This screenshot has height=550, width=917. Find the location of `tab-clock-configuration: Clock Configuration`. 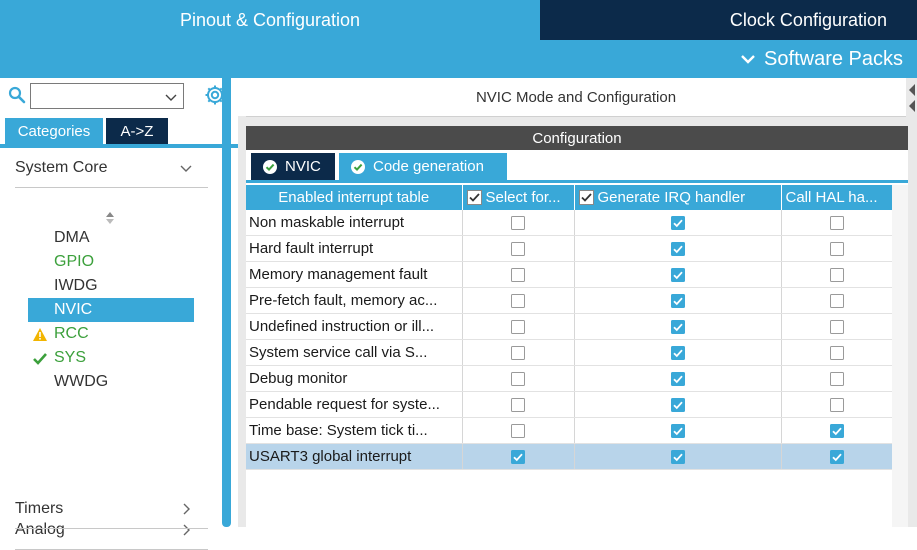

tab-clock-configuration: Clock Configuration is located at coordinates (728, 20).